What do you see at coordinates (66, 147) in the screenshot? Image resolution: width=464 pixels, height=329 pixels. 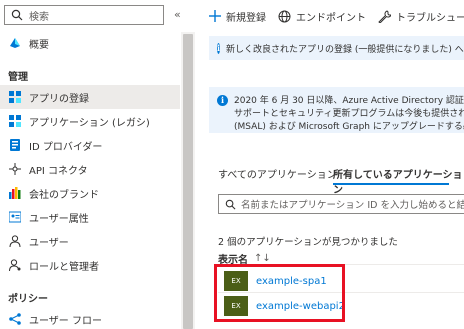 I see `sidebar-item-label: ID プロバイダー` at bounding box center [66, 147].